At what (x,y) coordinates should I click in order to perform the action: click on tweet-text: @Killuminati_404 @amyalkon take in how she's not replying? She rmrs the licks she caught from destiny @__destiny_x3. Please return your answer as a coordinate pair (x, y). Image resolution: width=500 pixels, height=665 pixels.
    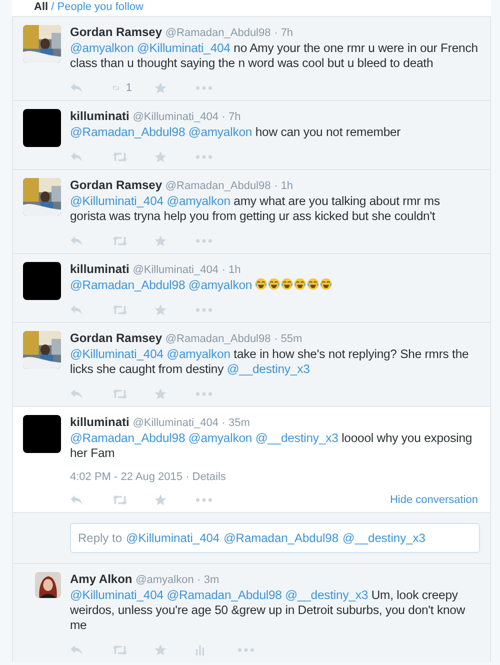
    Looking at the image, I should click on (270, 362).